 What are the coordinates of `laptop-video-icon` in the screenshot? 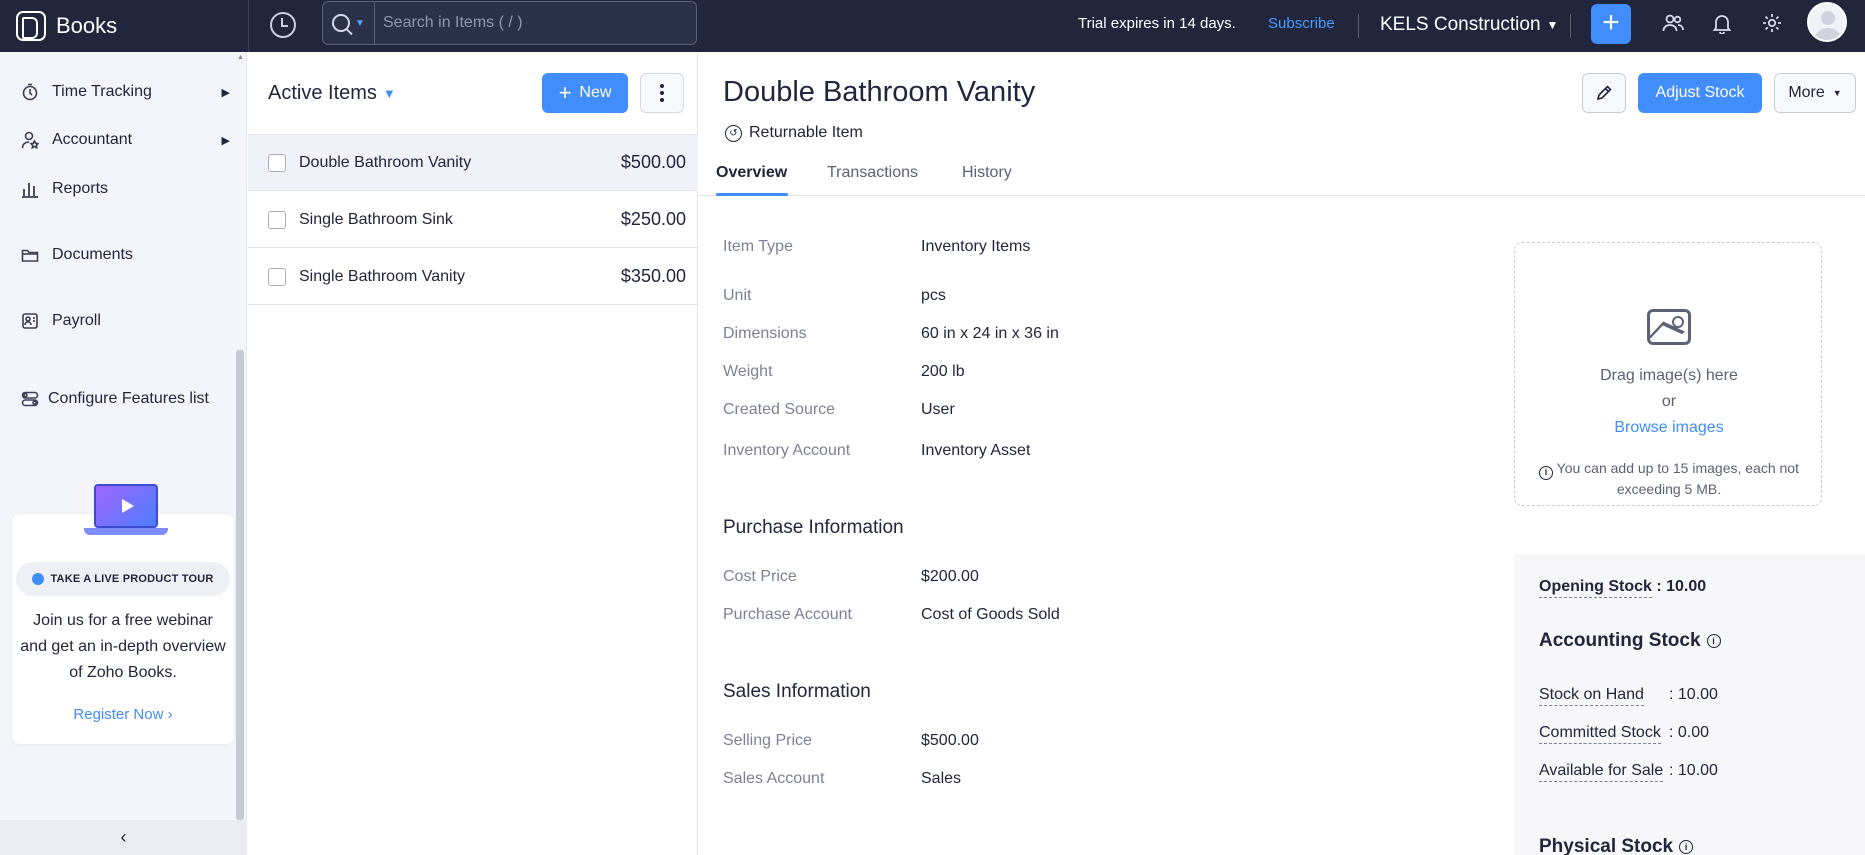 It's located at (127, 515).